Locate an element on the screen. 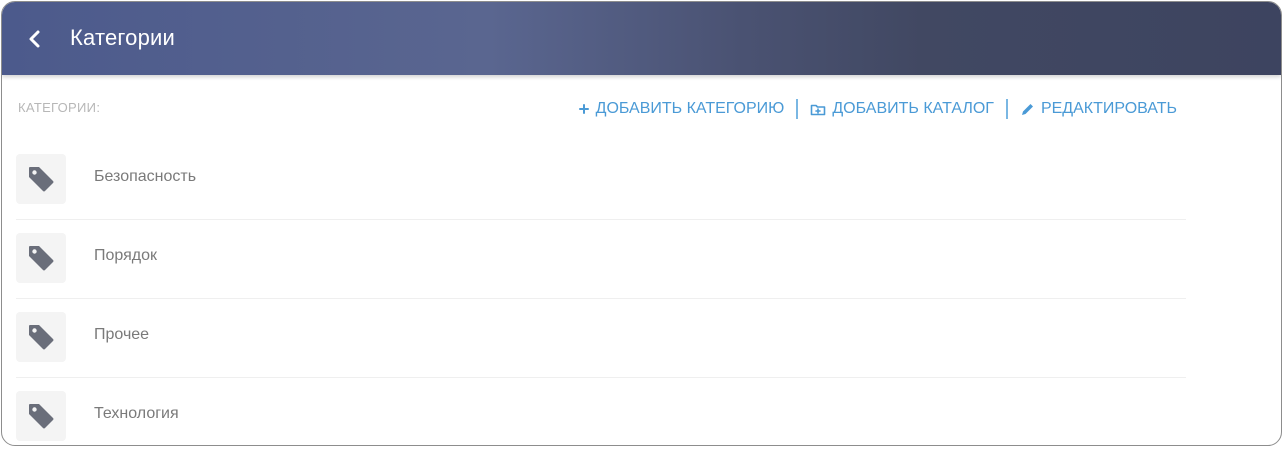 Image resolution: width=1285 pixels, height=449 pixels. category-label: Безопасность is located at coordinates (145, 176).